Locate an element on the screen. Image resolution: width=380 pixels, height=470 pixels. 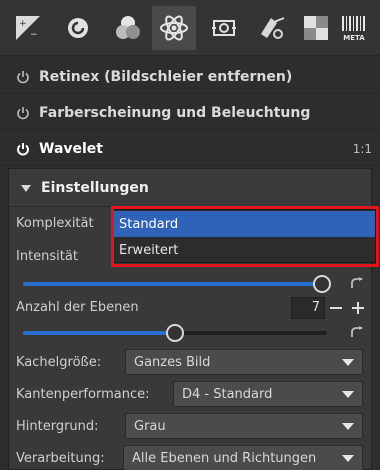
color-icon is located at coordinates (128, 27).